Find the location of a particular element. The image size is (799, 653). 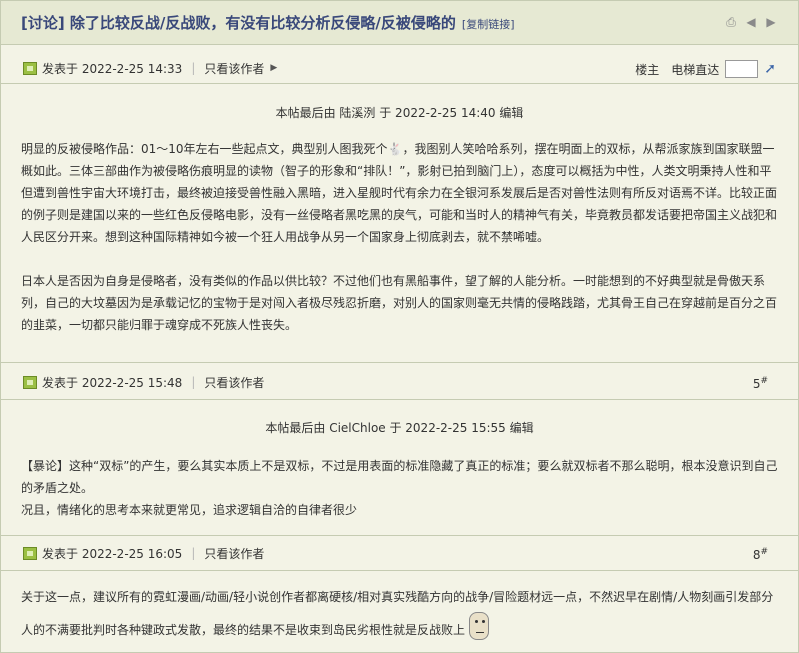

post-header: 发表于 2022-2-25 15:48 | 只看该作者 5# is located at coordinates (399, 382).